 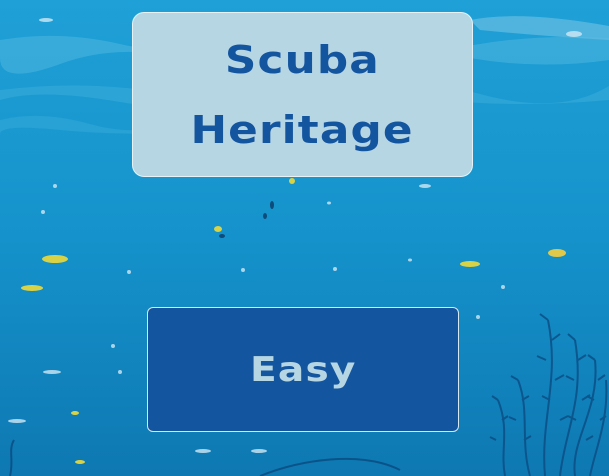 What do you see at coordinates (302, 59) in the screenshot?
I see `game-title-line-1: Scuba` at bounding box center [302, 59].